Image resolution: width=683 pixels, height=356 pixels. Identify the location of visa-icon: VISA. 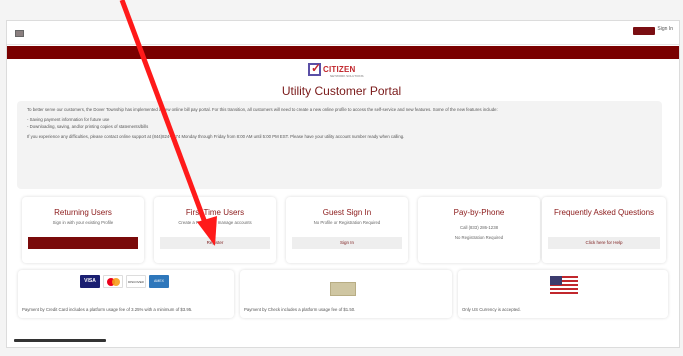
(90, 281).